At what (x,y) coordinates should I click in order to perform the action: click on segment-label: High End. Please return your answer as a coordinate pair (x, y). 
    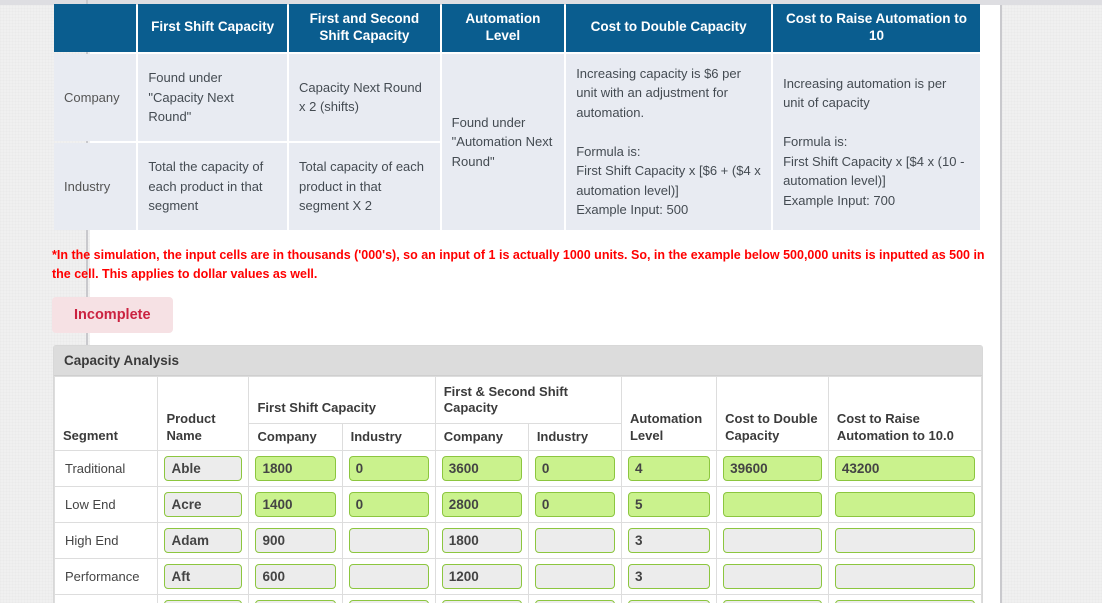
    Looking at the image, I should click on (106, 540).